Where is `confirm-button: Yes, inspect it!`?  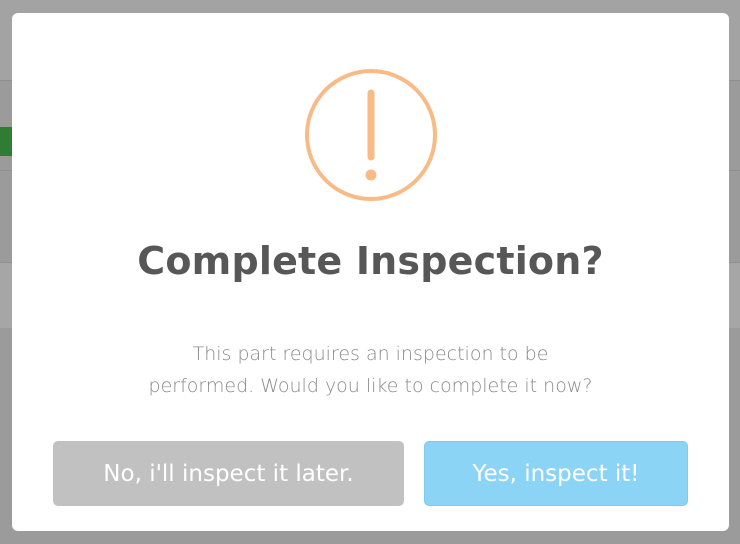
confirm-button: Yes, inspect it! is located at coordinates (556, 473).